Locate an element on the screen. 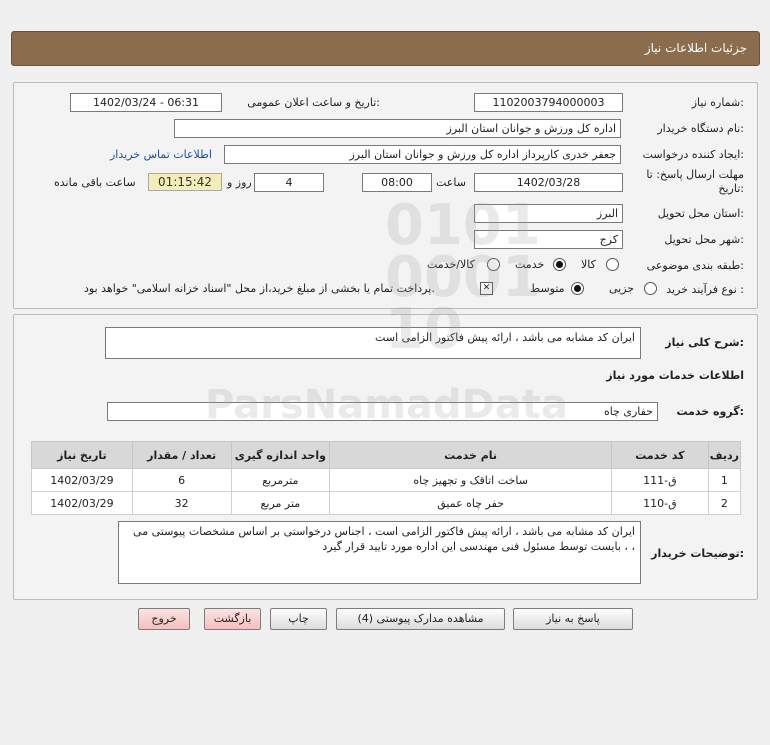 This screenshot has height=745, width=770. cell-quantity: 32 is located at coordinates (181, 503).